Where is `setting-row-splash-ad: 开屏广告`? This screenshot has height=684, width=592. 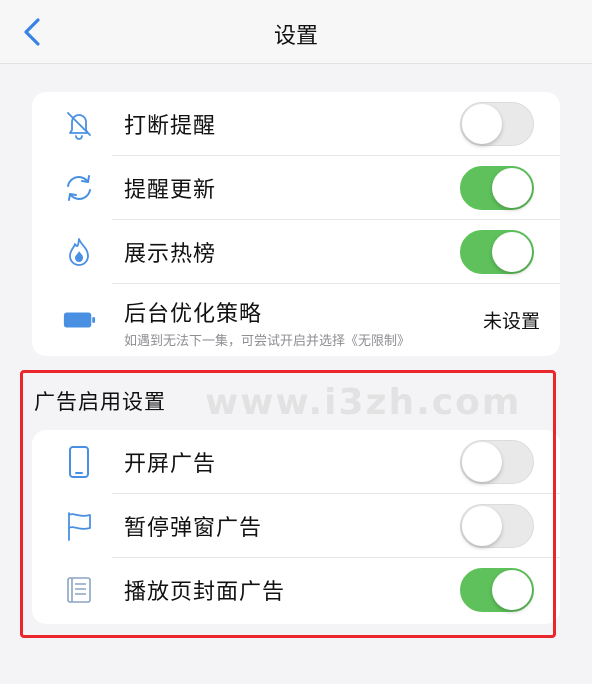 setting-row-splash-ad: 开屏广告 is located at coordinates (296, 462).